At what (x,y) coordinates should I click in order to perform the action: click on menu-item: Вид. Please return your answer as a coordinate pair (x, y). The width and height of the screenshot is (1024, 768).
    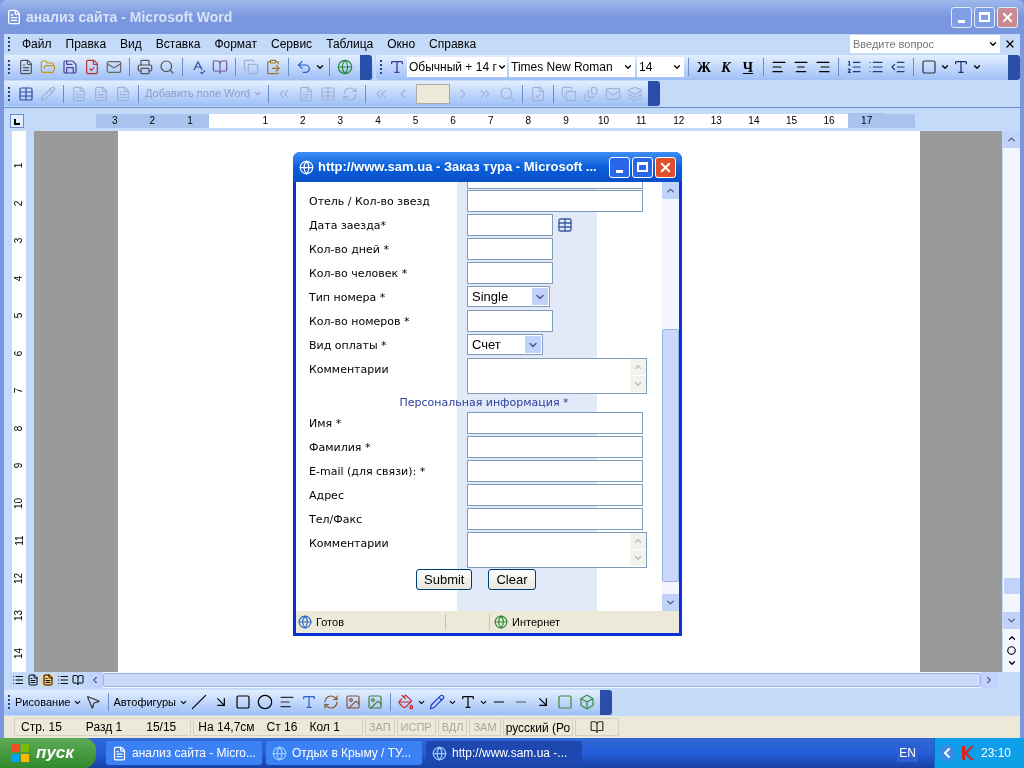
    Looking at the image, I should click on (131, 44).